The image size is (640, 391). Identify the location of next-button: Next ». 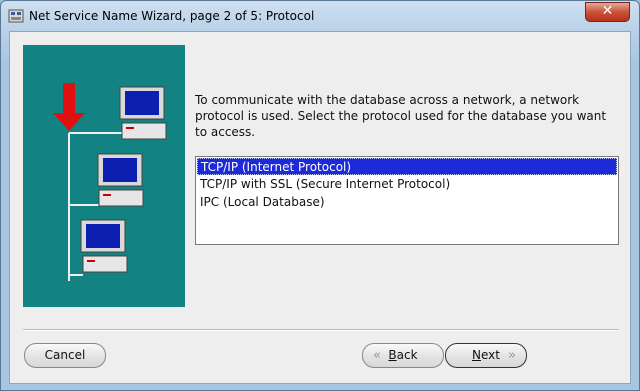
(486, 355).